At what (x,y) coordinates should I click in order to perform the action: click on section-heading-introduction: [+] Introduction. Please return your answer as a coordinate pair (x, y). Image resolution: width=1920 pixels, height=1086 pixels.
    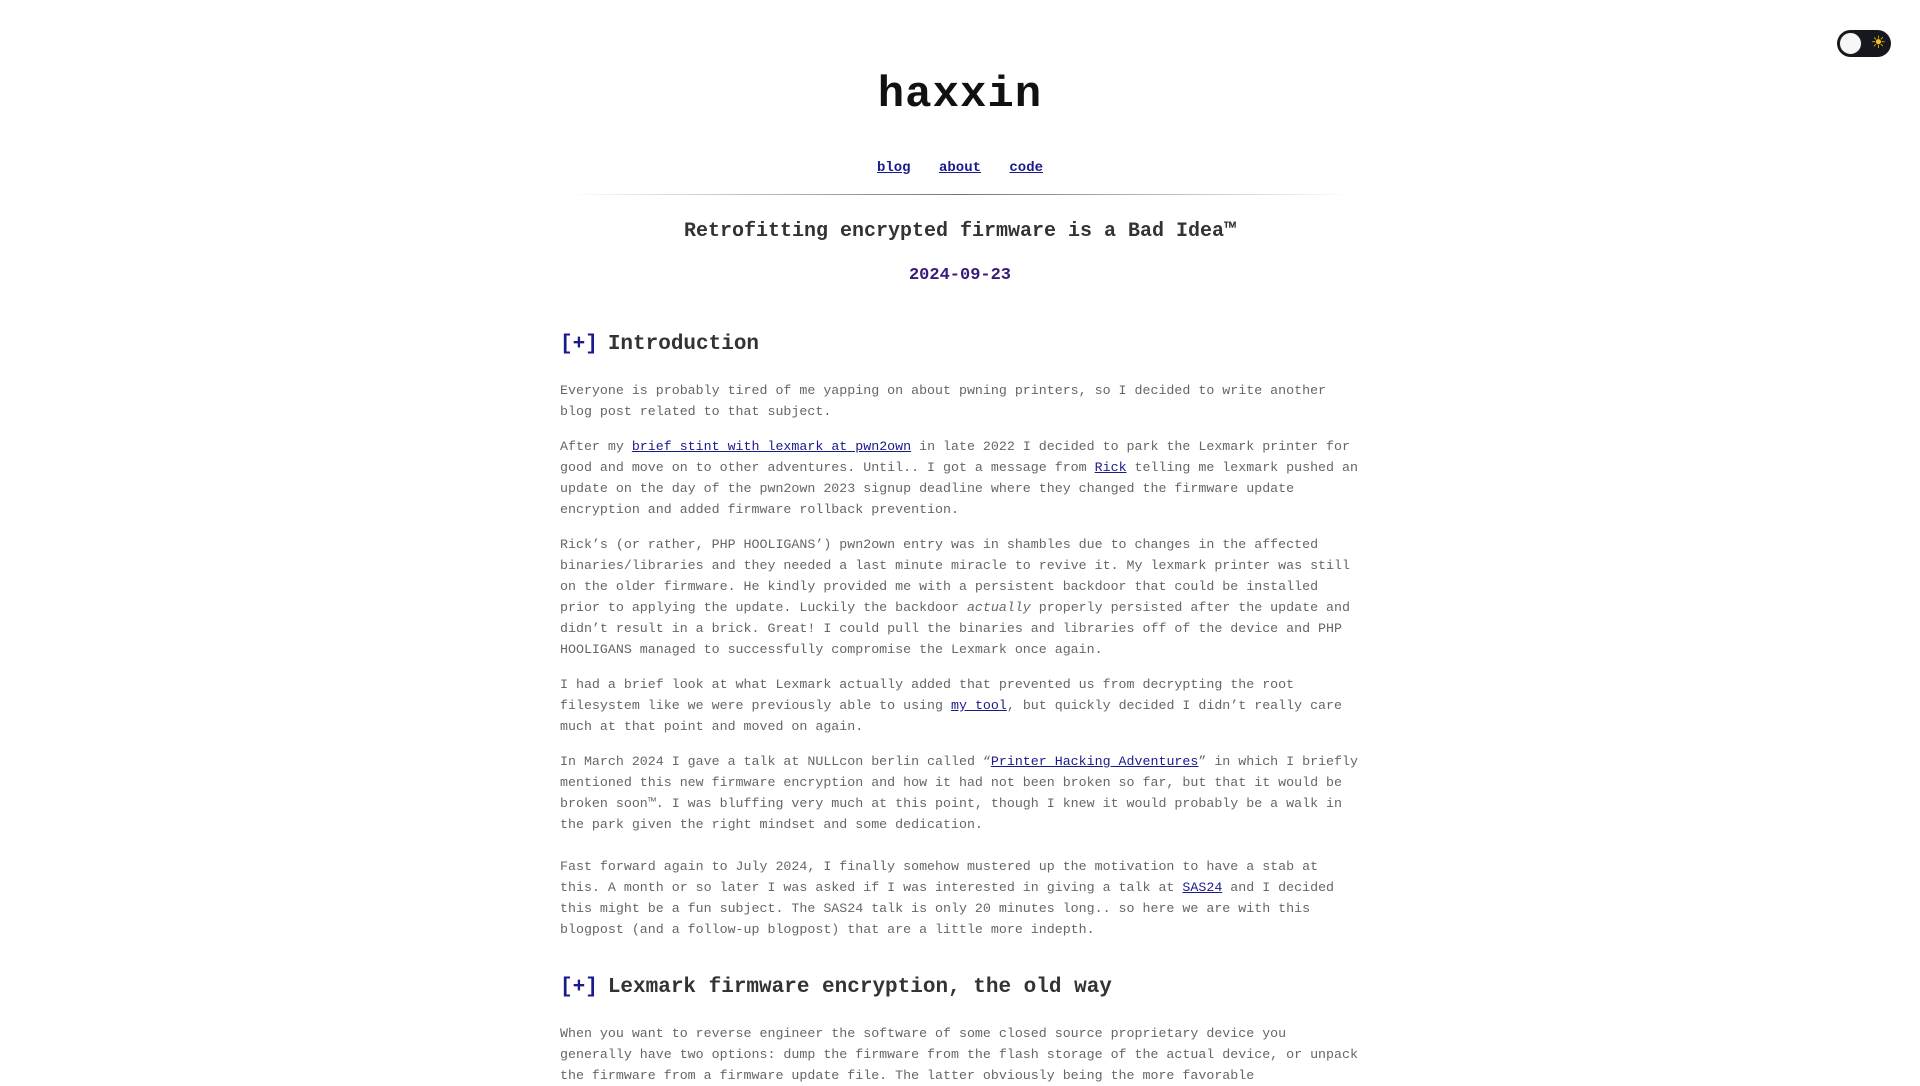
    Looking at the image, I should click on (659, 344).